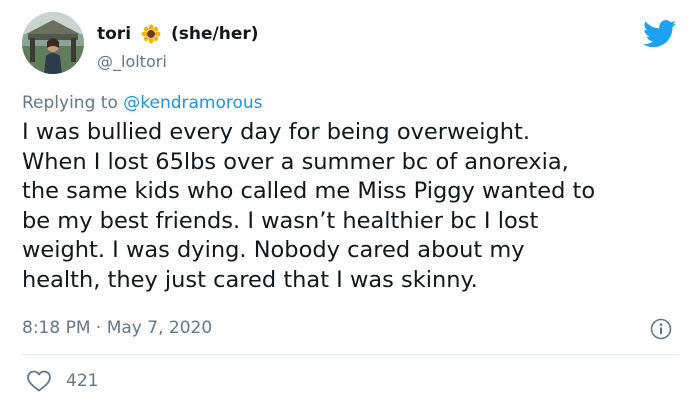 Image resolution: width=700 pixels, height=409 pixels. Describe the element at coordinates (82, 381) in the screenshot. I see `like-count: 421` at that location.